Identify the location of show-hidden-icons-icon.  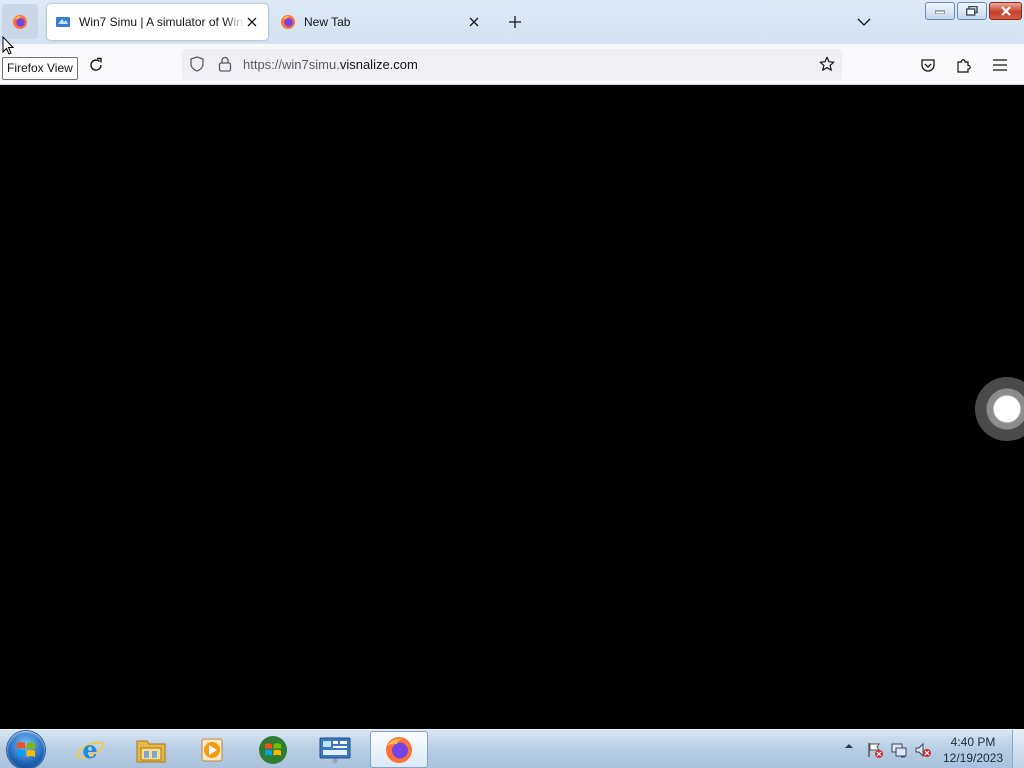
(849, 746).